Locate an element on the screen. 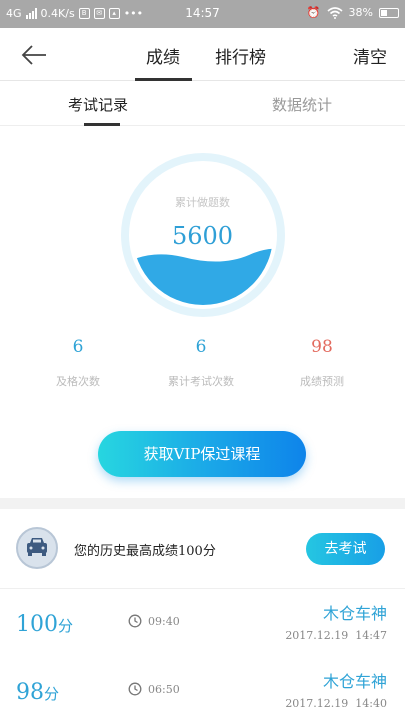 The width and height of the screenshot is (405, 720). sub-tabs: 考试记录 数据统计 is located at coordinates (202, 104).